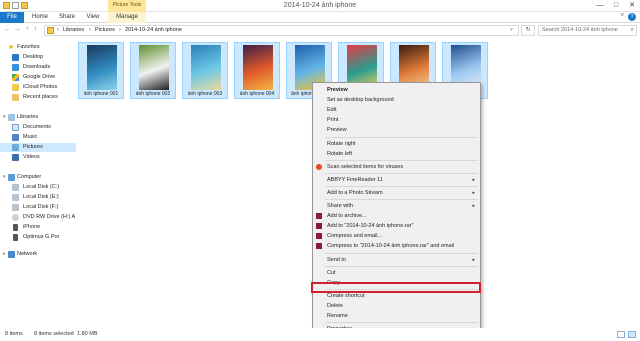  Describe the element at coordinates (333, 120) in the screenshot. I see `menu-item-label: Print` at that location.